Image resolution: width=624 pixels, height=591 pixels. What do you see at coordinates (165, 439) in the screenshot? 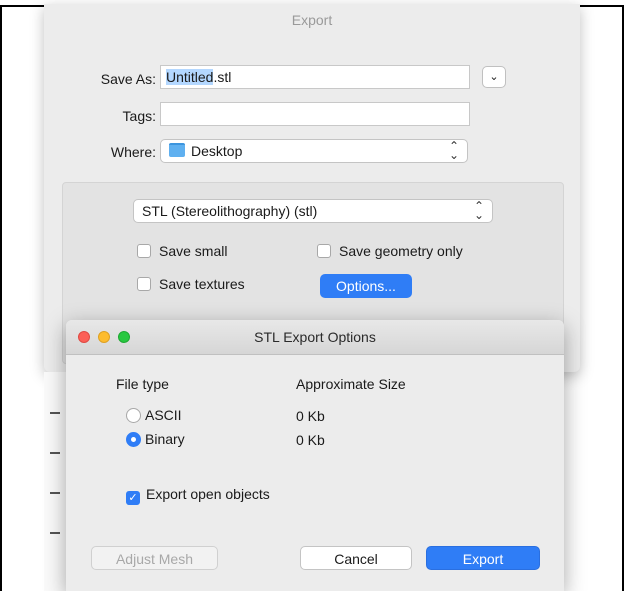
I see `binary-label: Binary` at bounding box center [165, 439].